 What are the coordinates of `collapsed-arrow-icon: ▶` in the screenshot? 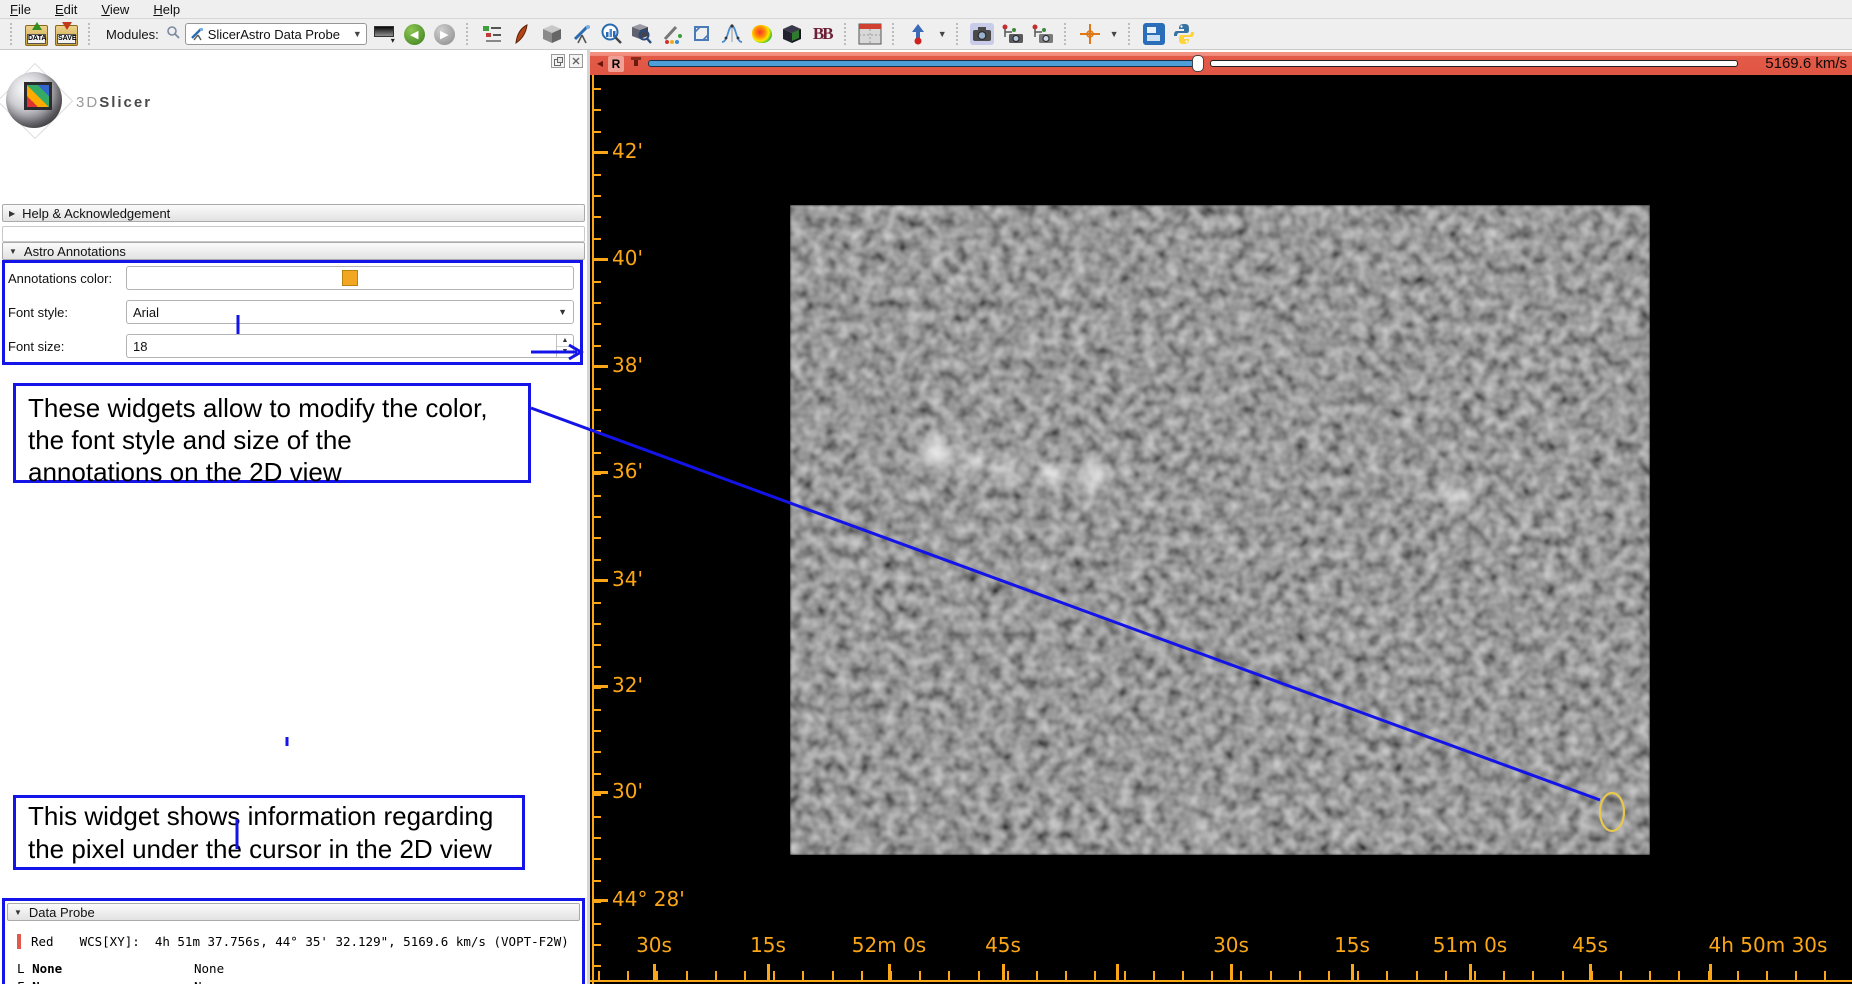 It's located at (12, 213).